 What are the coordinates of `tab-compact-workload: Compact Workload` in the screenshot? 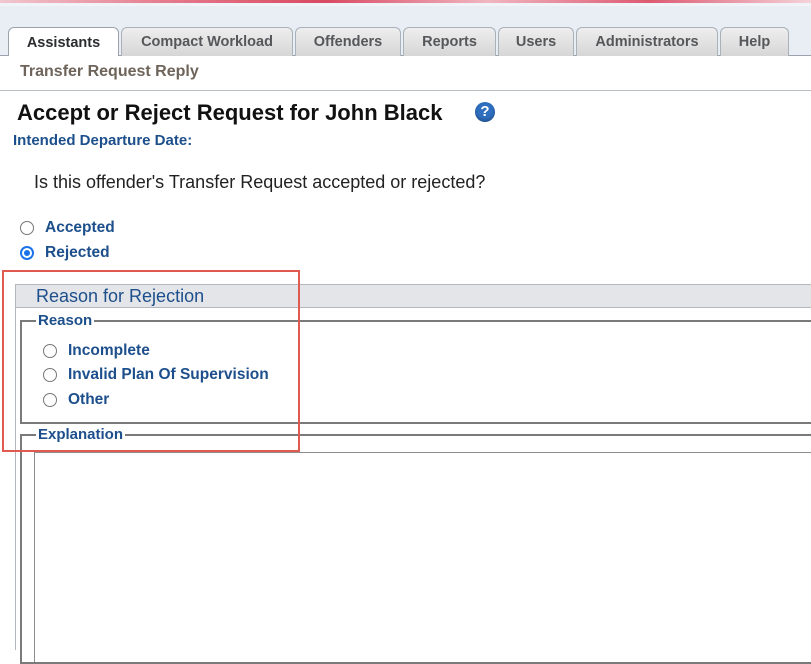 It's located at (207, 41).